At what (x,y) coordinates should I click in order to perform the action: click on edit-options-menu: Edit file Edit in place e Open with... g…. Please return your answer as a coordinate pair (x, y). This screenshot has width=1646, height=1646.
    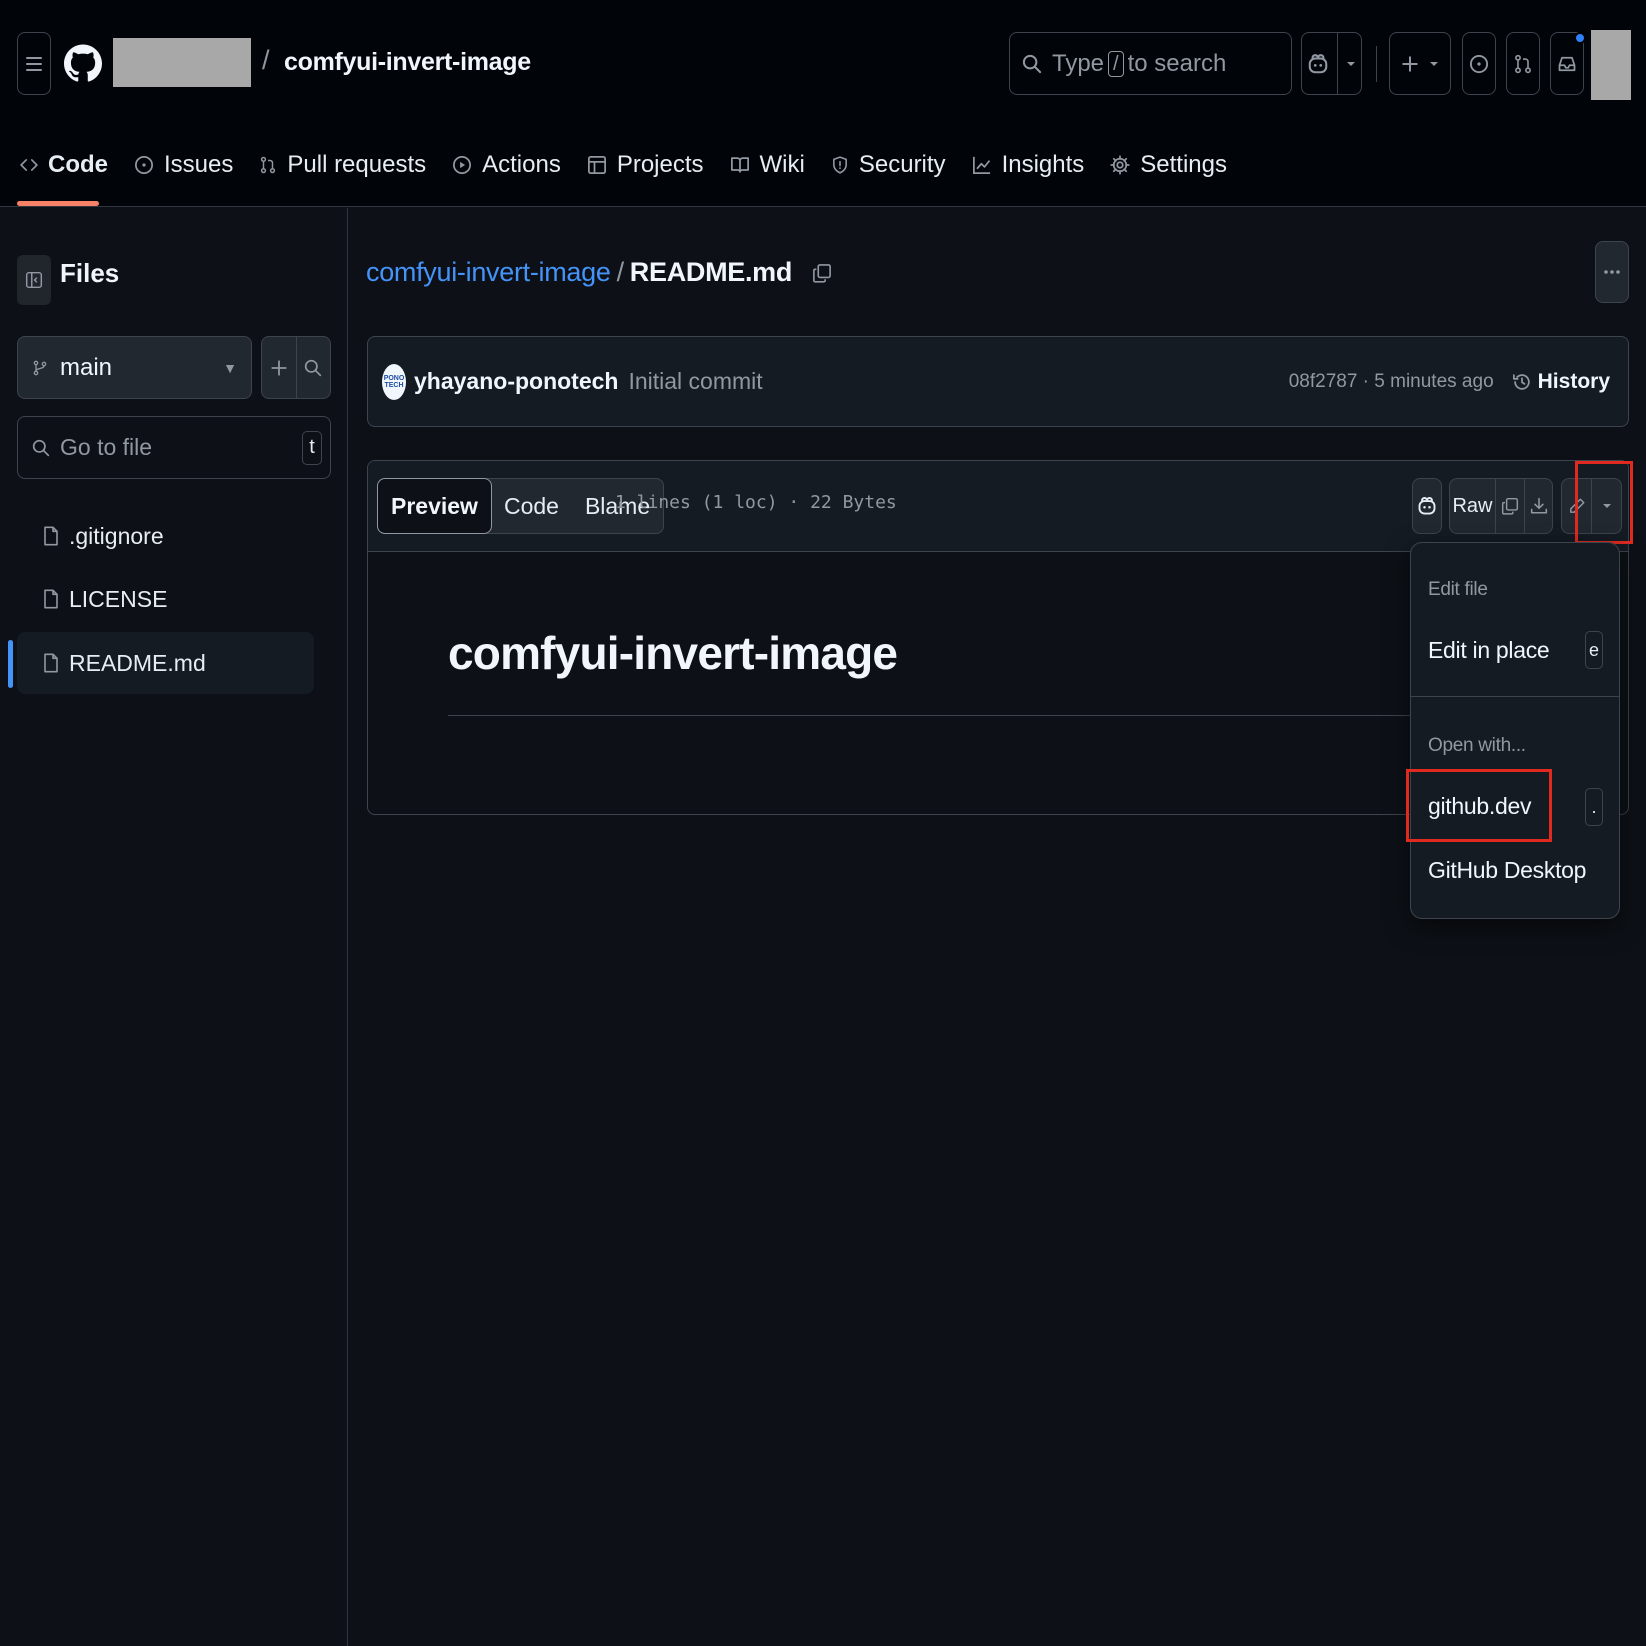
    Looking at the image, I should click on (1515, 730).